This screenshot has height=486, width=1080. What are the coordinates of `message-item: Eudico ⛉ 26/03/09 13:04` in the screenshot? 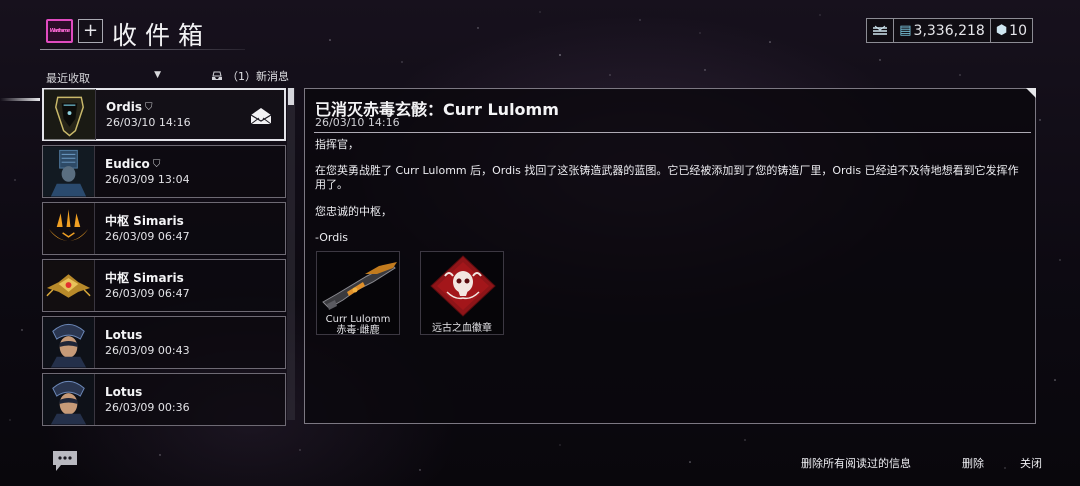 It's located at (164, 171).